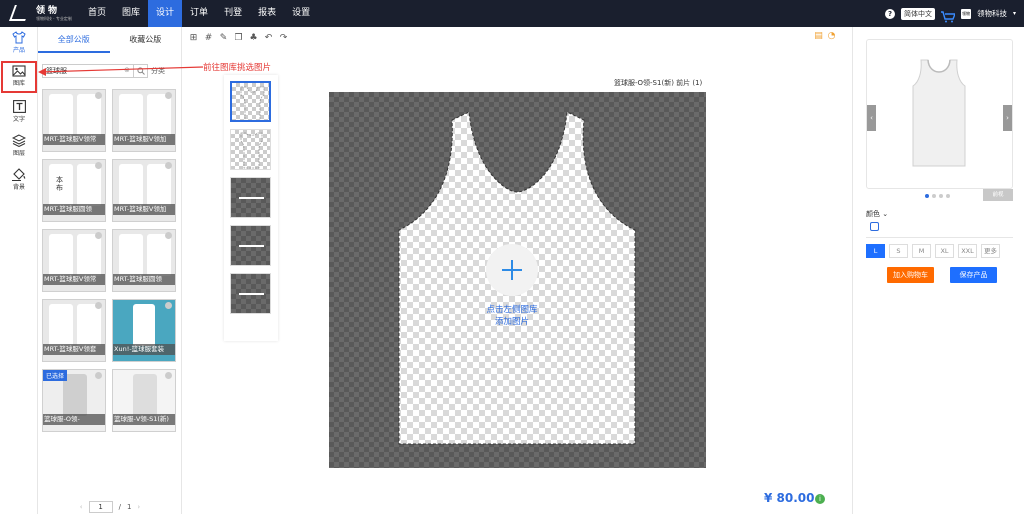 Image resolution: width=1024 pixels, height=514 pixels. Describe the element at coordinates (131, 13) in the screenshot. I see `nav-item-gallery: 图库` at that location.